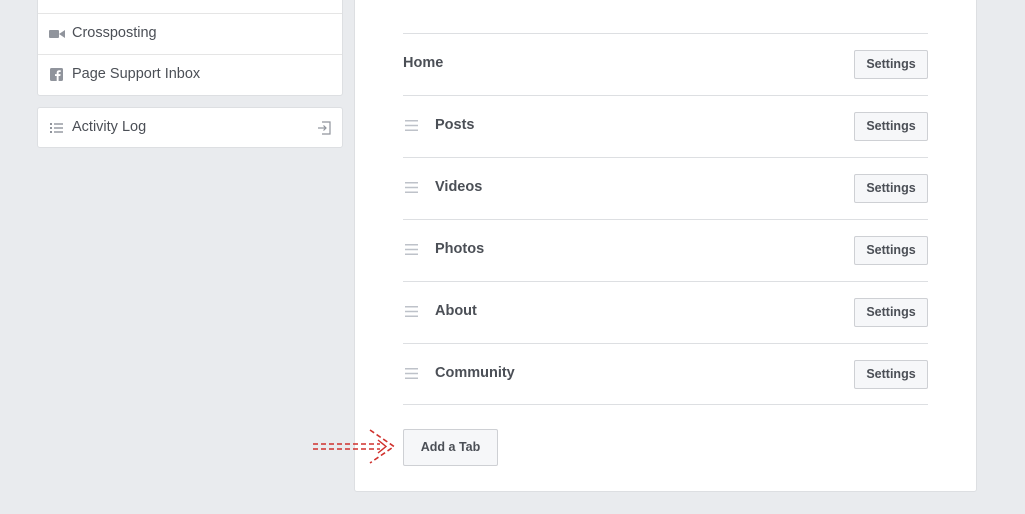 The image size is (1025, 514). I want to click on tab-label: Community, so click(475, 373).